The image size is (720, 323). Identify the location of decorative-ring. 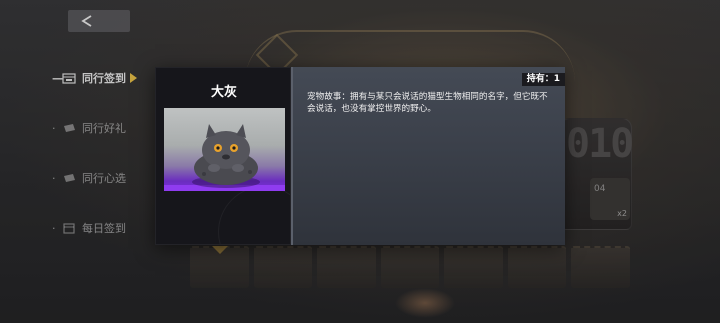
(254, 215).